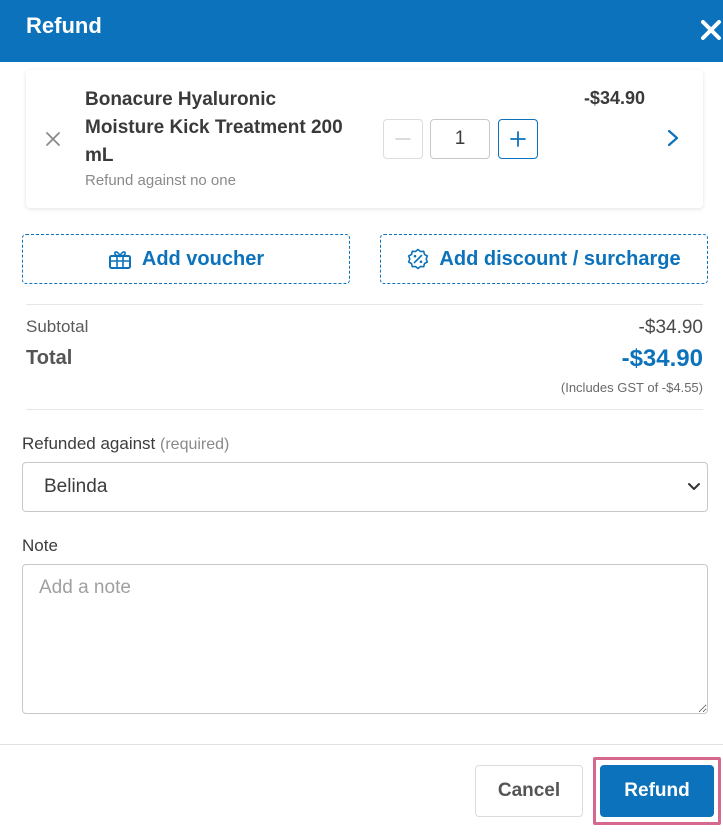  I want to click on refunded-against-label: Refunded against (required), so click(125, 444).